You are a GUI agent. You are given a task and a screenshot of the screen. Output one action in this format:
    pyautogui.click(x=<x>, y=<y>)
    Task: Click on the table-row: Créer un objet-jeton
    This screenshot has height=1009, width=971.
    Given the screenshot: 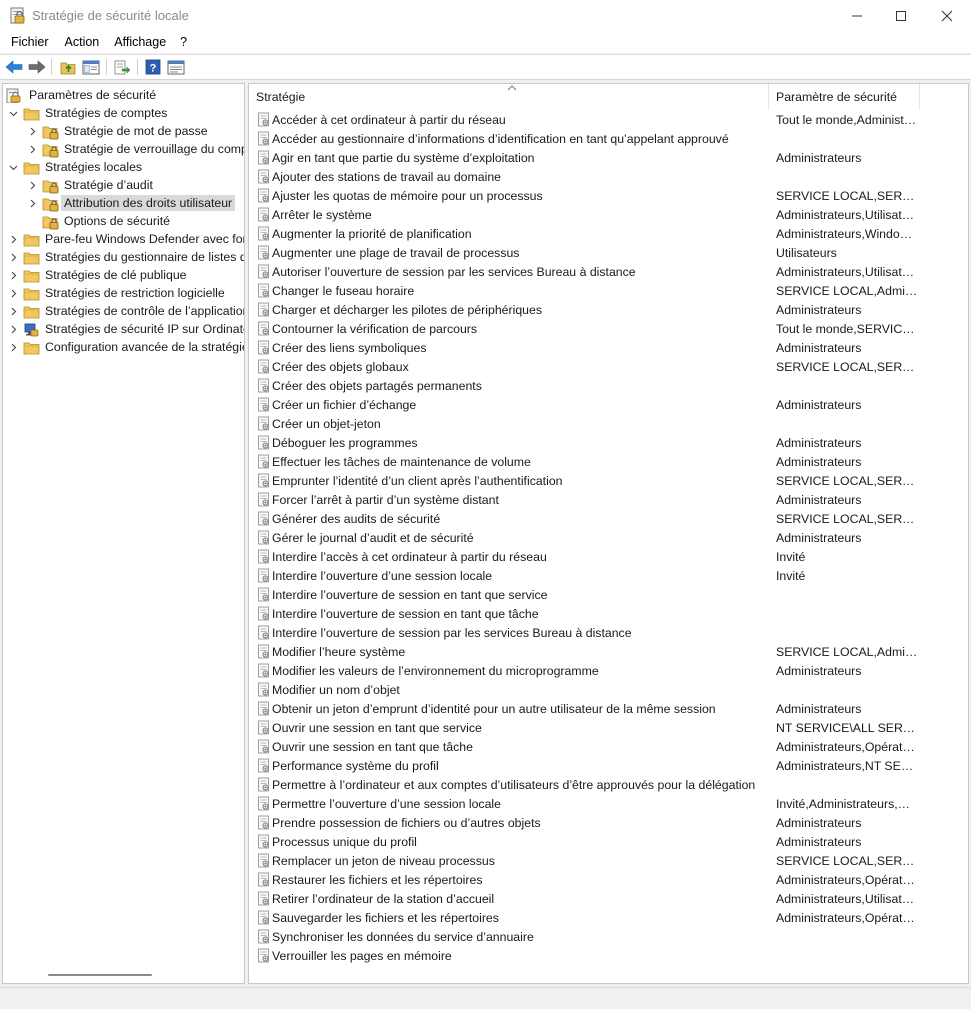 What is the action you would take?
    pyautogui.click(x=608, y=423)
    